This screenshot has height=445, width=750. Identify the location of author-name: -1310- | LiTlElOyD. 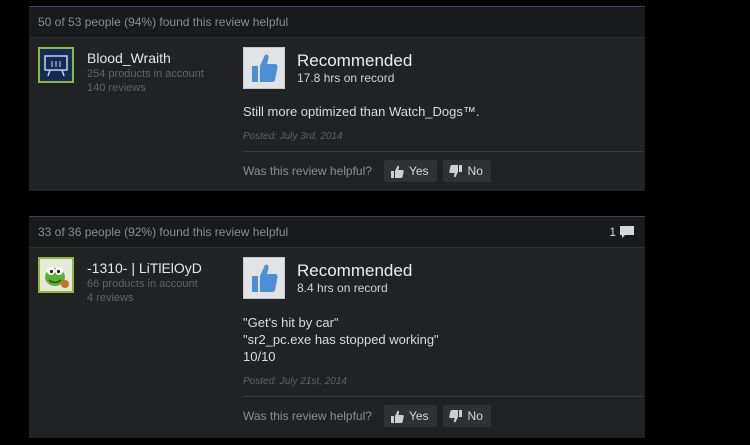
(144, 268).